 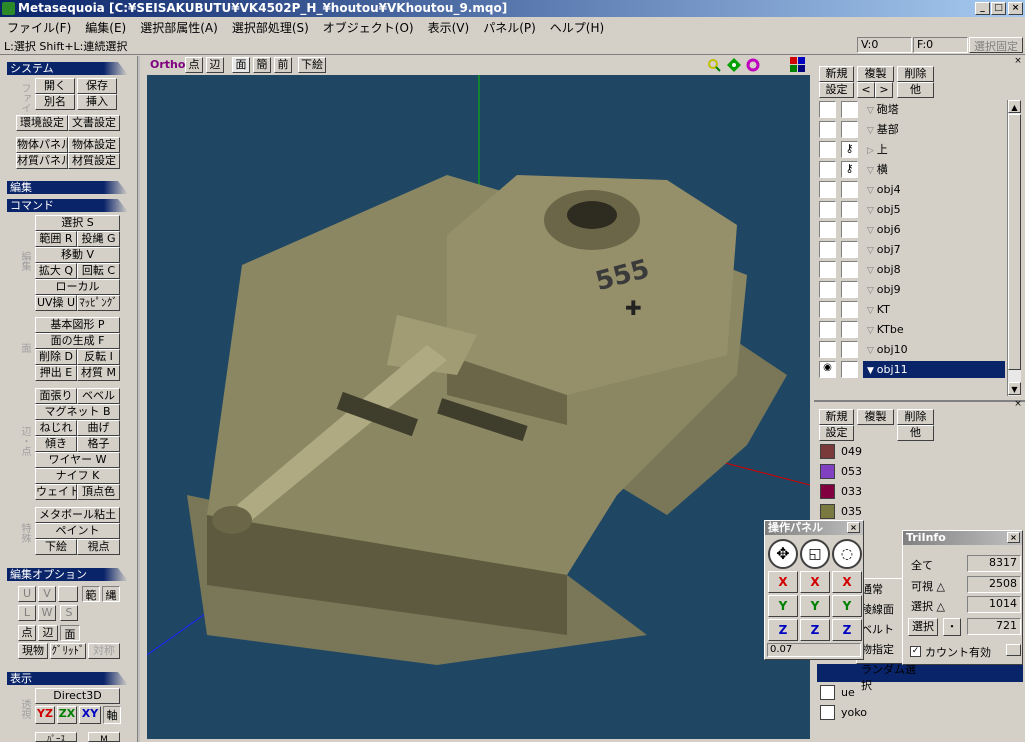 What do you see at coordinates (962, 538) in the screenshot?
I see `triinfo-title: TriInfo ×` at bounding box center [962, 538].